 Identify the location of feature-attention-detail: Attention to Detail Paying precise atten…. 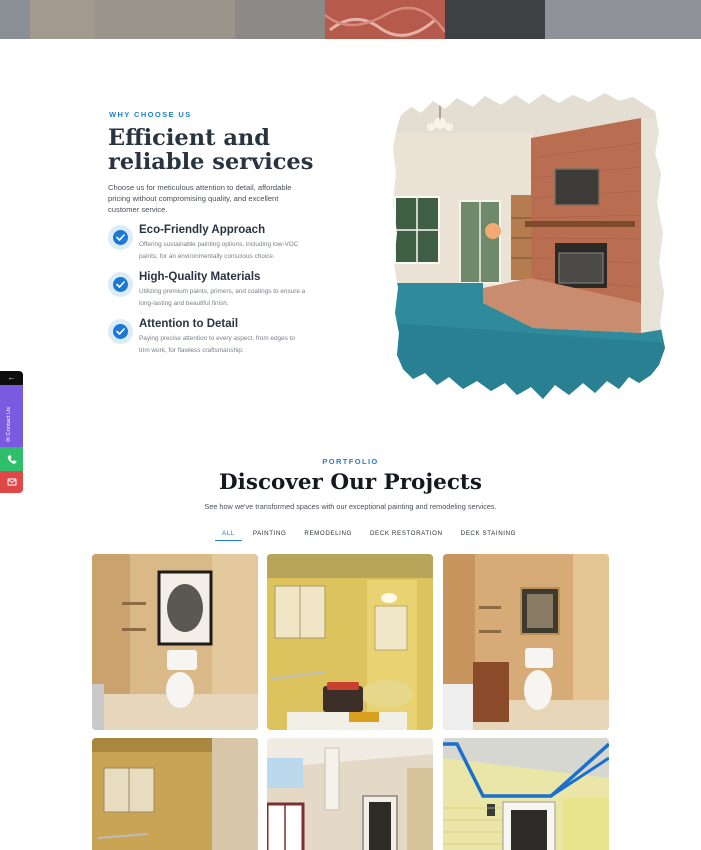
(213, 338).